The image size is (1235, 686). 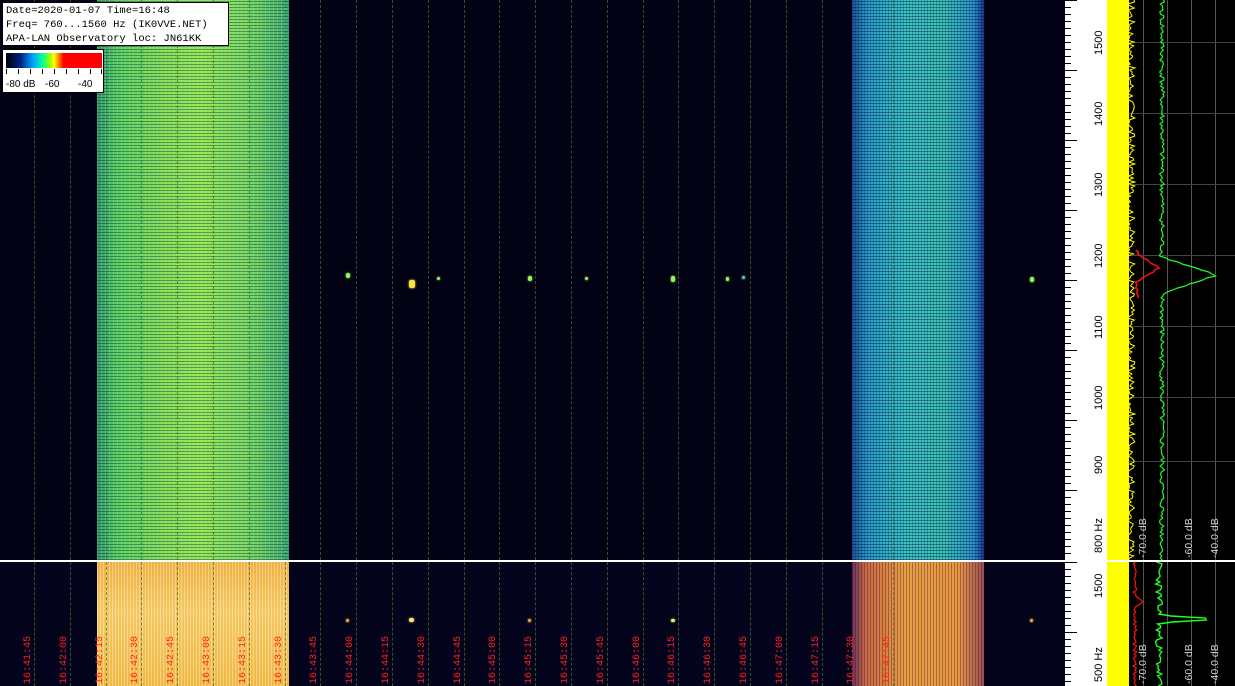 I want to click on signal-band-left, so click(x=193, y=280).